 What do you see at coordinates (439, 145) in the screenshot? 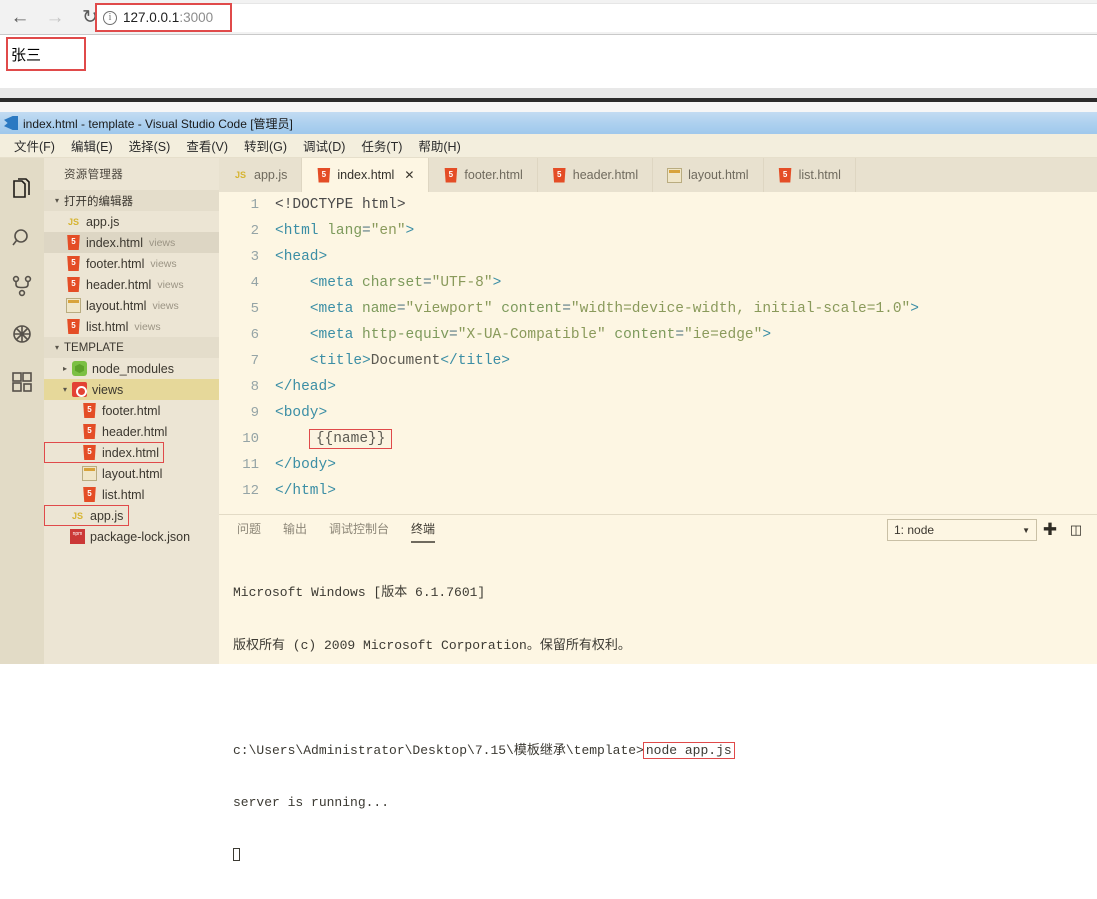
I see `menu-help: 帮助(H)` at bounding box center [439, 145].